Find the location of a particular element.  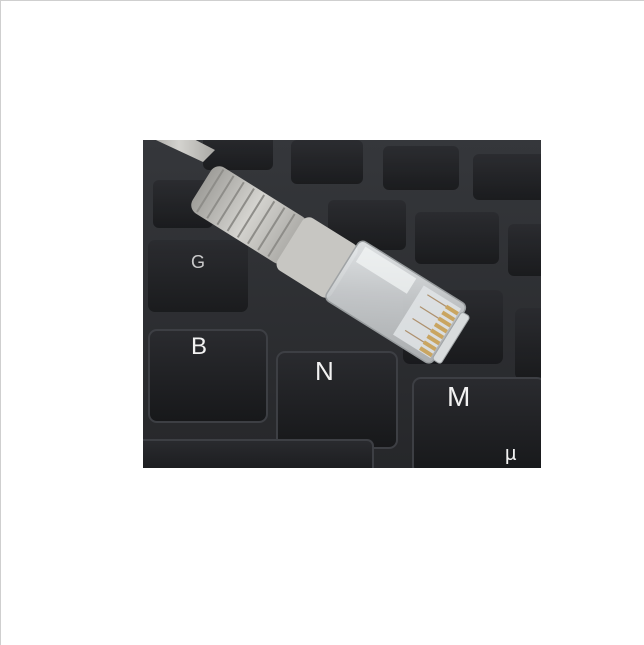

key-space is located at coordinates (258, 453).